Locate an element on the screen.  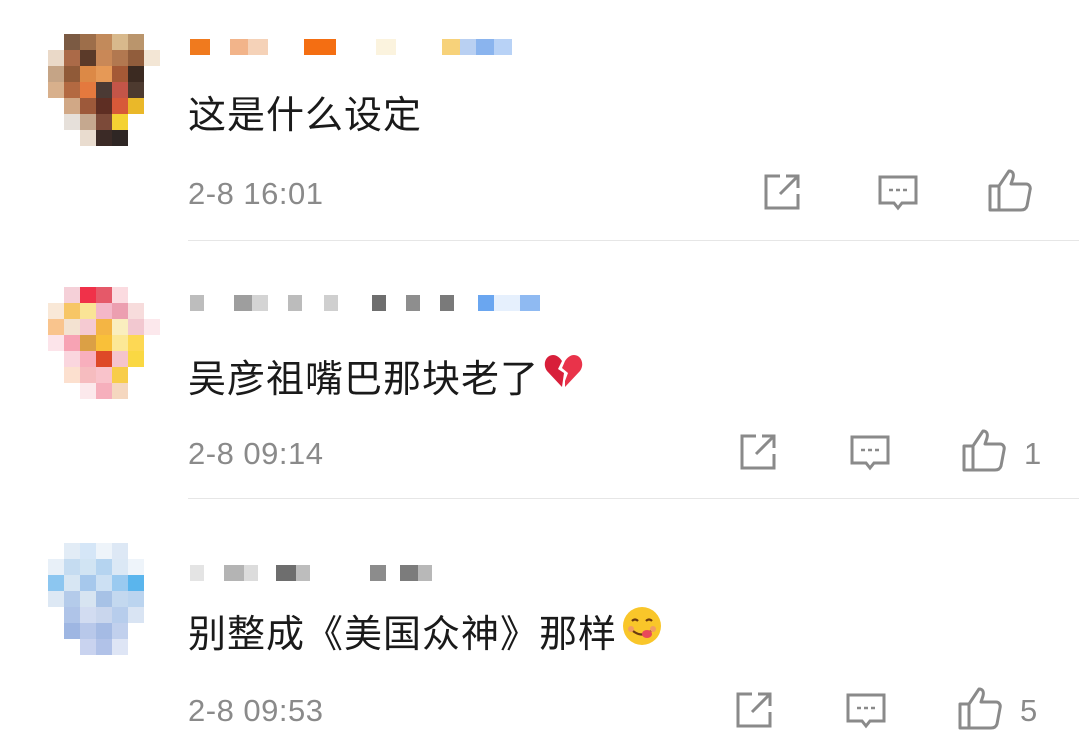
broken-heart-emoji is located at coordinates (563, 375).